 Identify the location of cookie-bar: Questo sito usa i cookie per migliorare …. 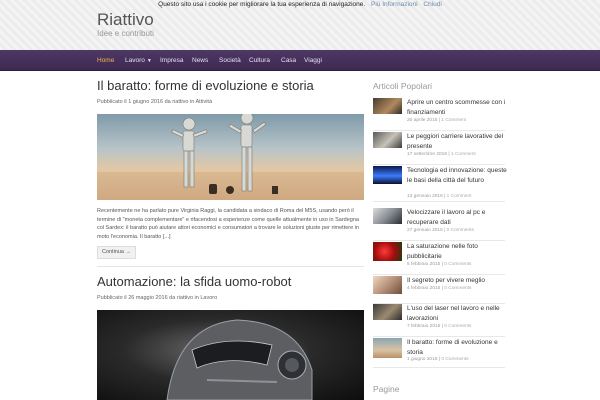
(300, 5).